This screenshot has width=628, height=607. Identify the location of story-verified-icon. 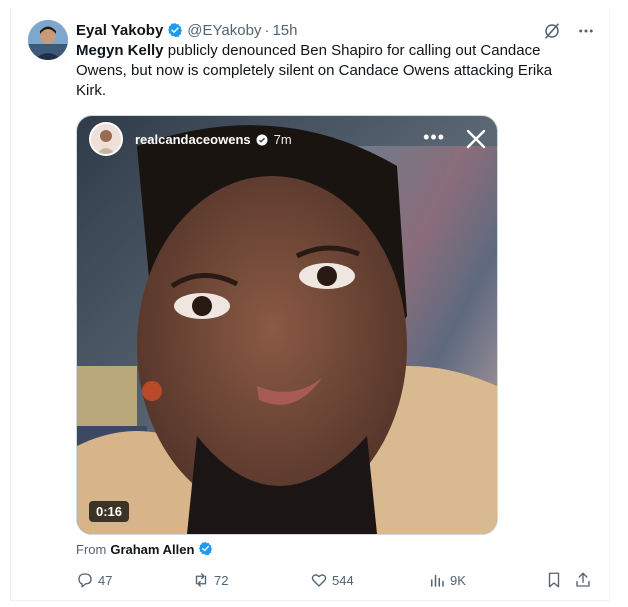
(262, 139).